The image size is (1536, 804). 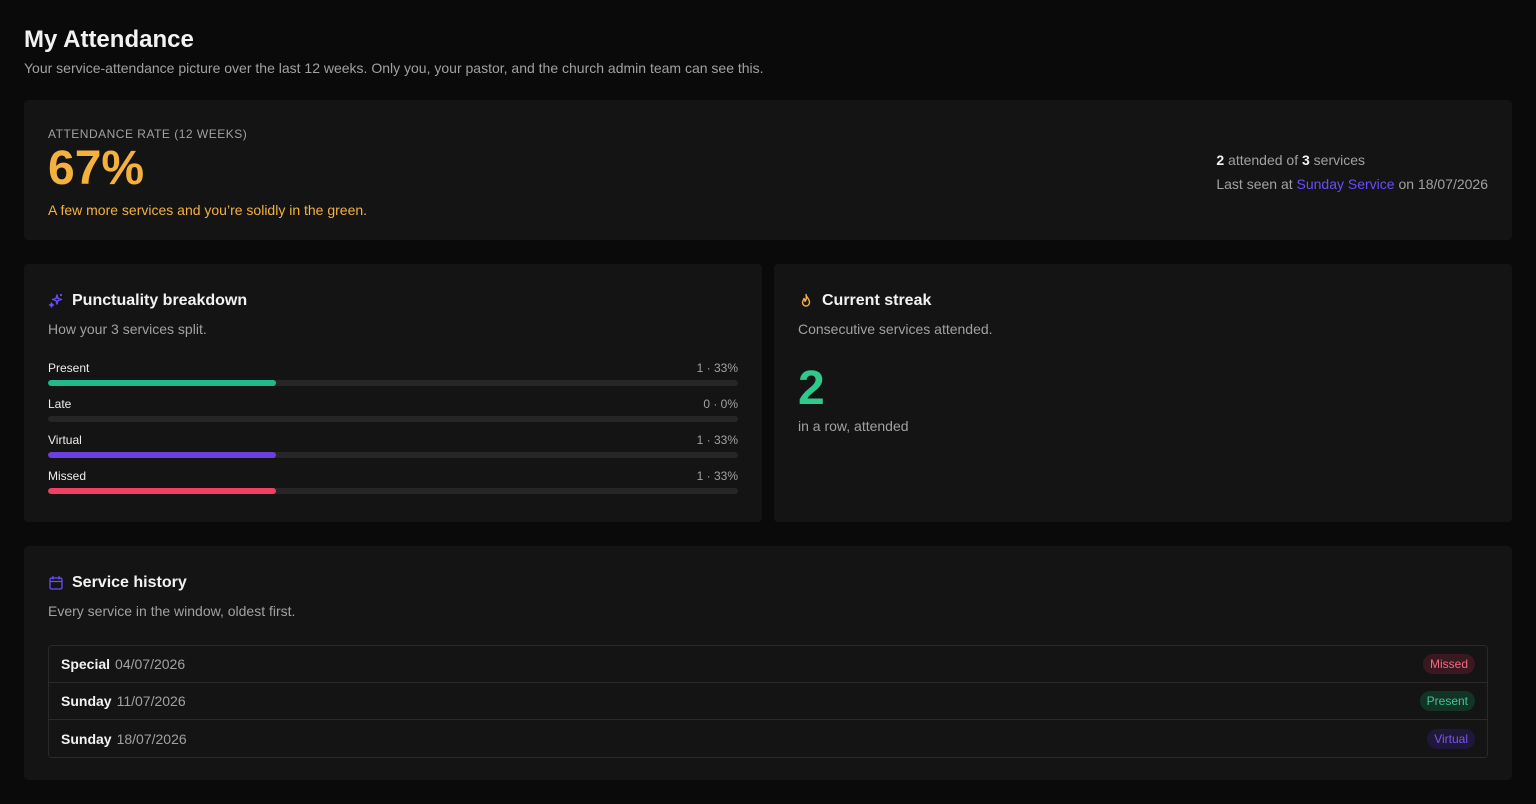 I want to click on streak-description: Consecutive services attended., so click(x=895, y=329).